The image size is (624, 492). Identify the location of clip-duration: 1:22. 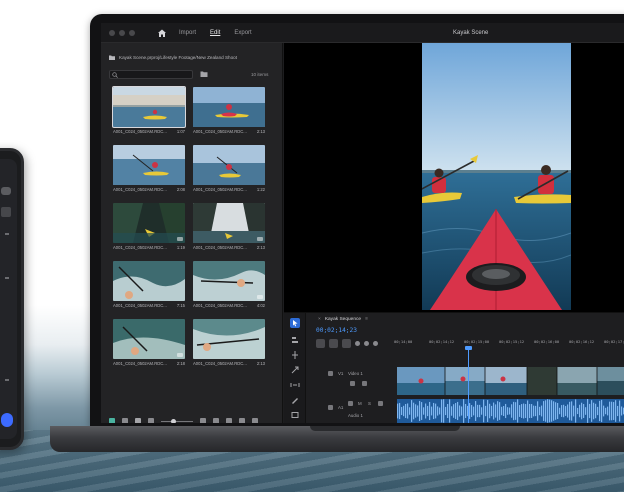
(260, 189).